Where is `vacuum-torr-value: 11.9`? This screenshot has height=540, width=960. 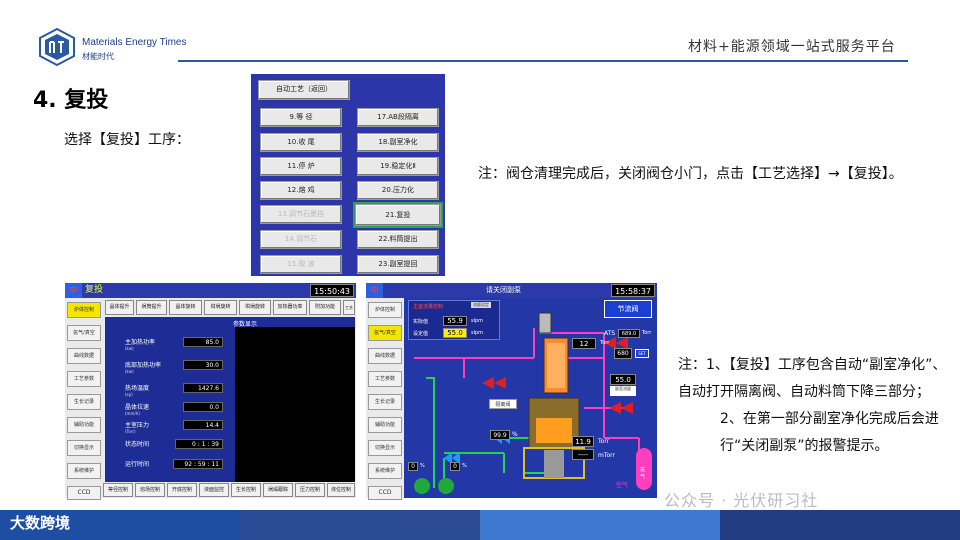
vacuum-torr-value: 11.9 is located at coordinates (583, 441).